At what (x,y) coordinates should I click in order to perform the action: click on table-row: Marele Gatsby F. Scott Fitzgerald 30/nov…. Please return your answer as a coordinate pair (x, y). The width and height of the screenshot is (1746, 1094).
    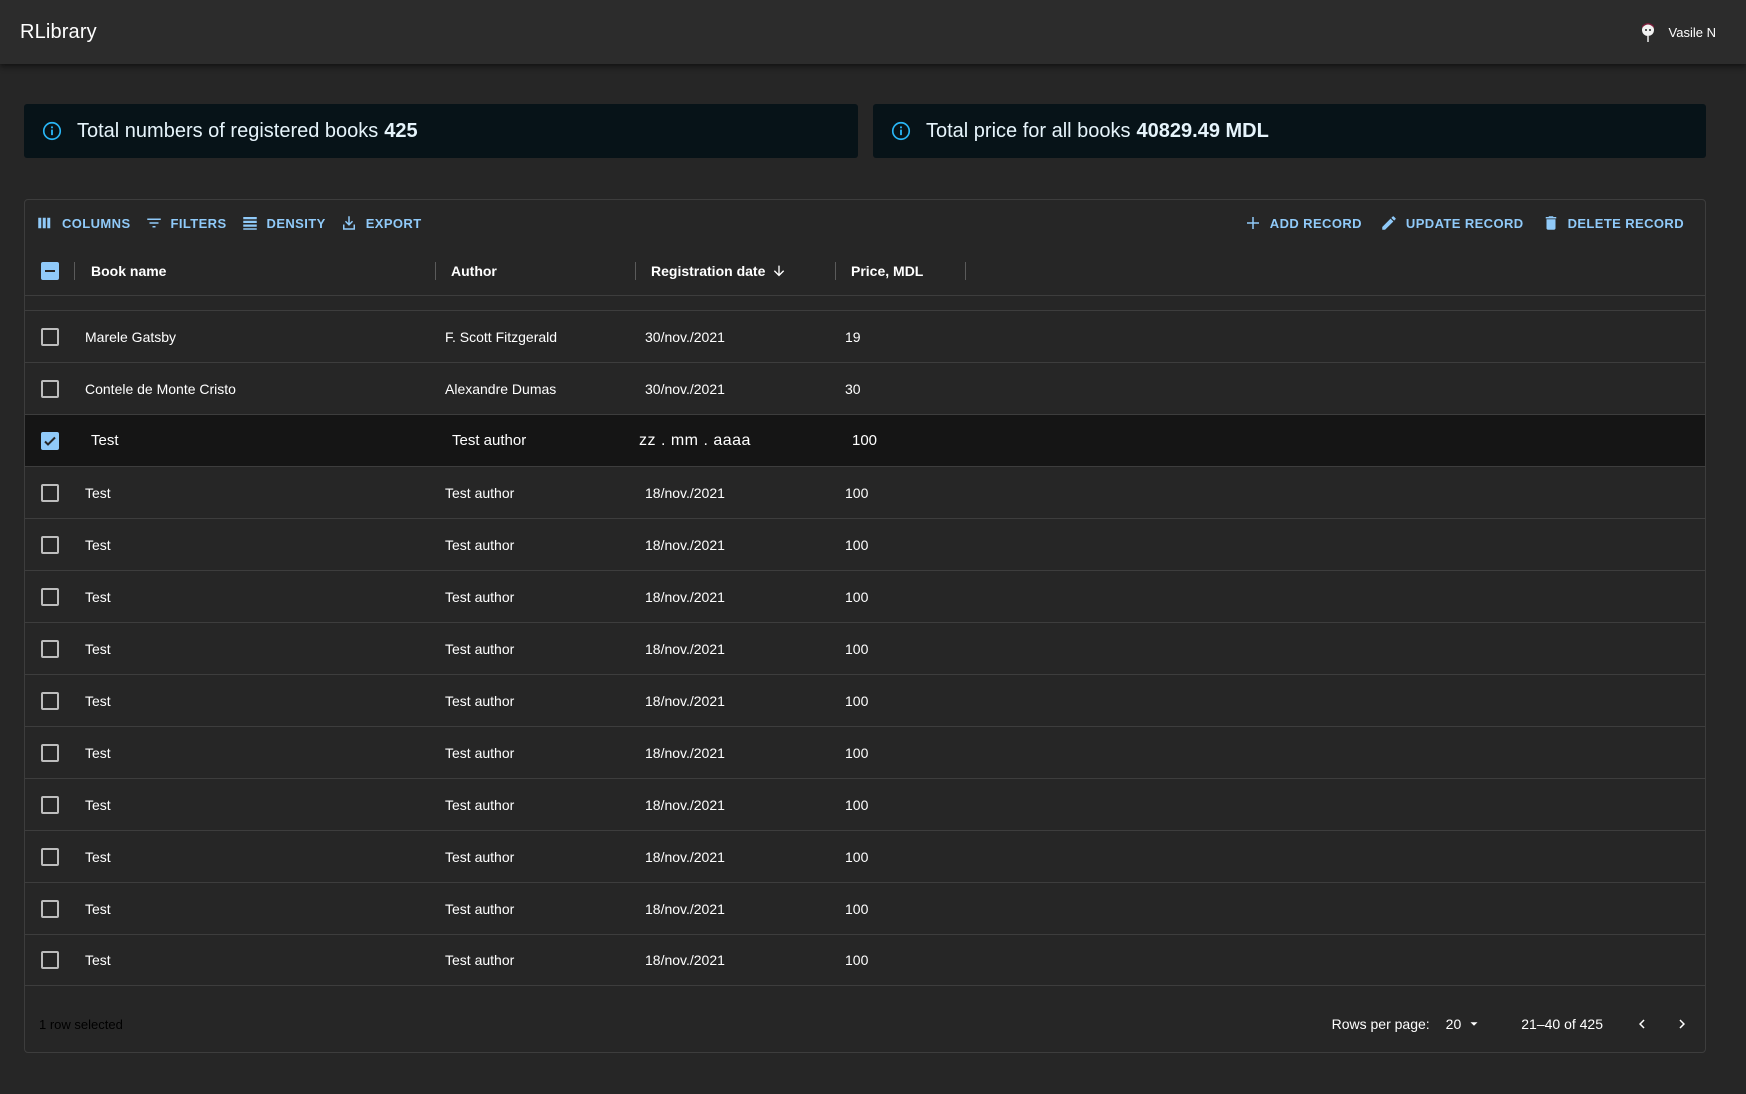
    Looking at the image, I should click on (865, 336).